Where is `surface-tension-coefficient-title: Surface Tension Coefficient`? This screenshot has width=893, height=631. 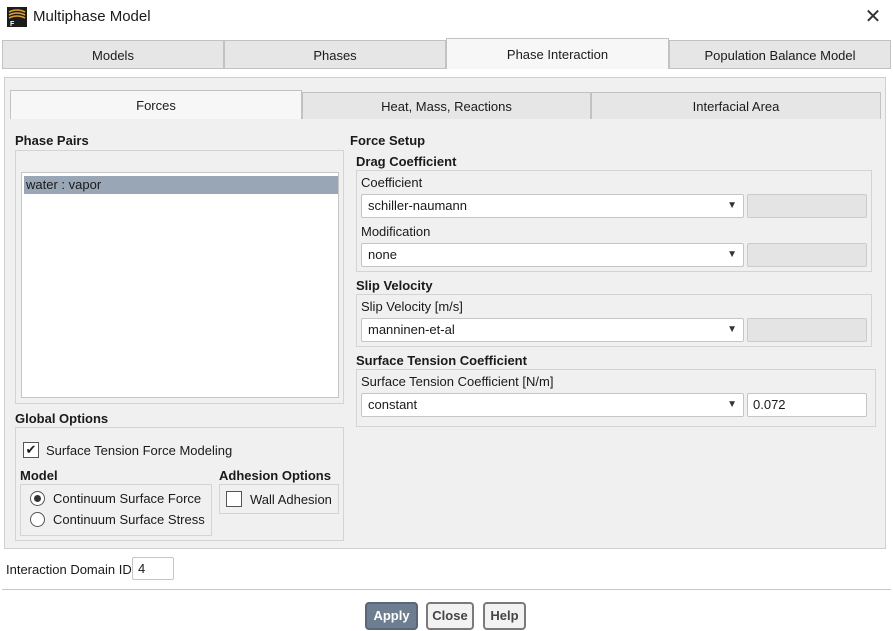
surface-tension-coefficient-title: Surface Tension Coefficient is located at coordinates (441, 360).